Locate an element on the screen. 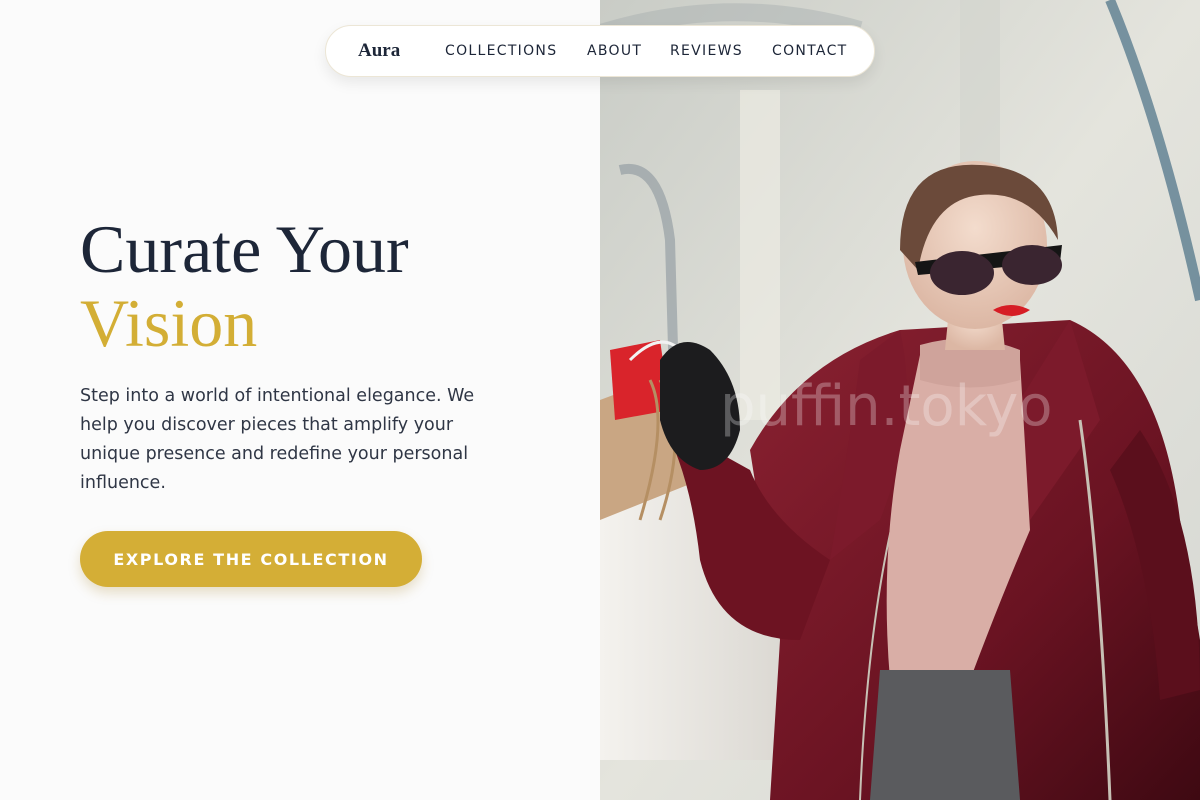 This screenshot has height=800, width=1200. explore-collection-button: EXPLORE THE COLLECTION is located at coordinates (251, 559).